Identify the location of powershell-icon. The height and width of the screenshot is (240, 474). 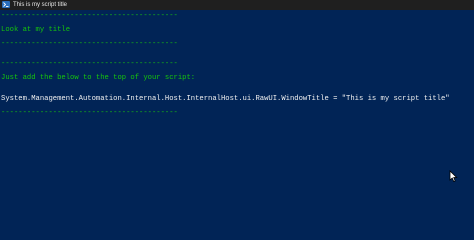
(6, 4).